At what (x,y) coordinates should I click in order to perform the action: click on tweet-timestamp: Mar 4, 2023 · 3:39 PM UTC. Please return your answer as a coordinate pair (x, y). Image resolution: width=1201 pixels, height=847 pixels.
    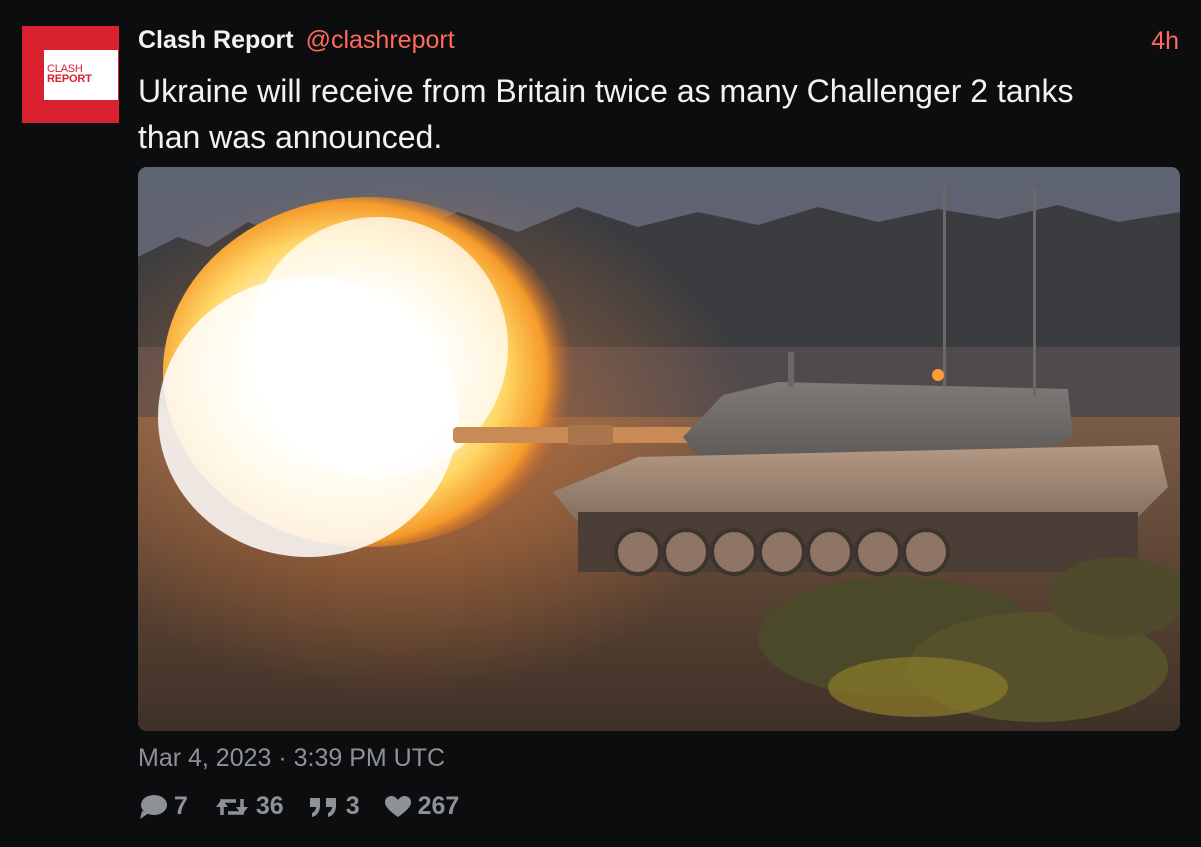
    Looking at the image, I should click on (291, 758).